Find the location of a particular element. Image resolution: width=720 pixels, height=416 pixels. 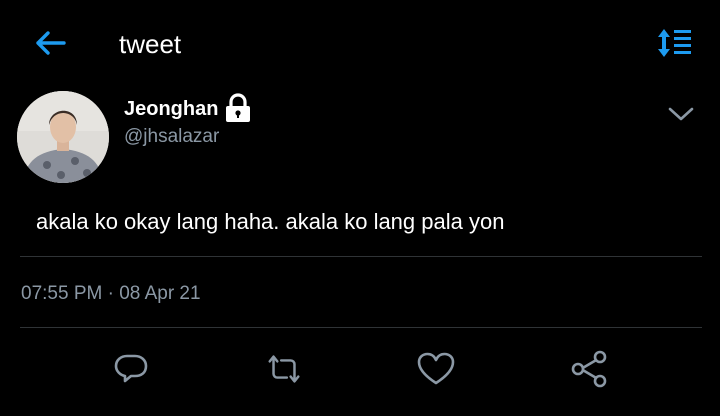

reply-icon is located at coordinates (131, 368).